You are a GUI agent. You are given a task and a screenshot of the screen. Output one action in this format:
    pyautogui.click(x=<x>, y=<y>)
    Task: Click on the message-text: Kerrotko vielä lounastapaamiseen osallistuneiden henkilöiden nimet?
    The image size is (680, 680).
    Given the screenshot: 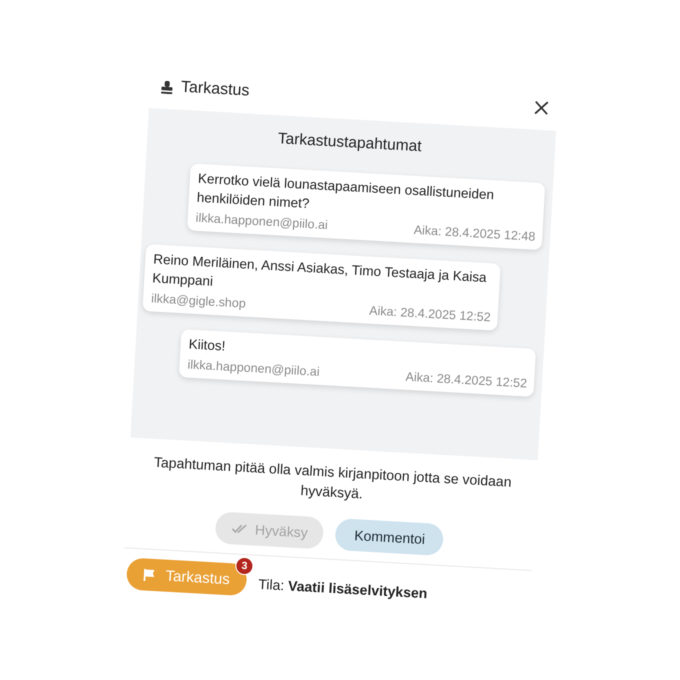 What is the action you would take?
    pyautogui.click(x=346, y=191)
    